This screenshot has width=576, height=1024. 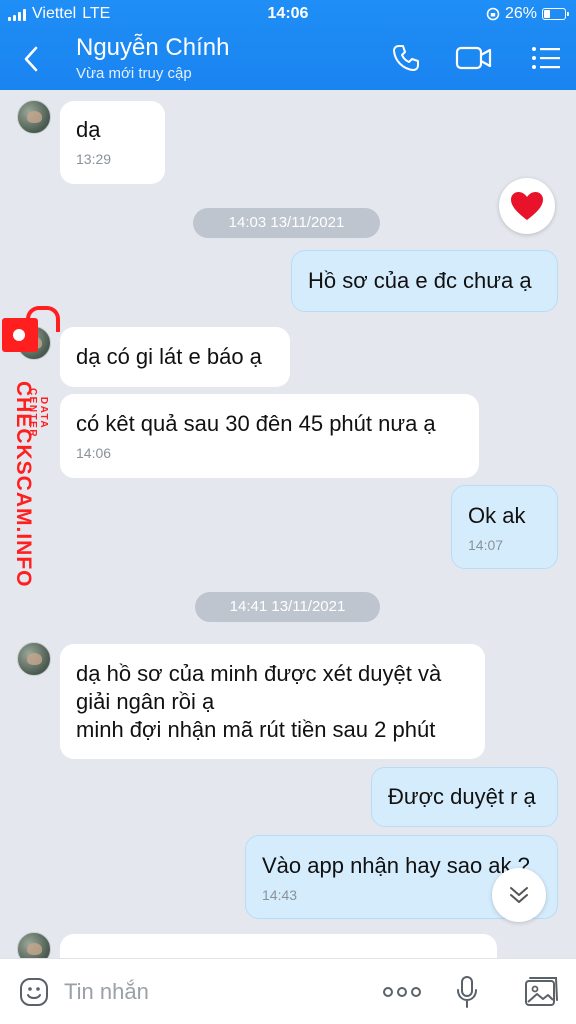 I want to click on sticker-smile-icon, so click(x=34, y=992).